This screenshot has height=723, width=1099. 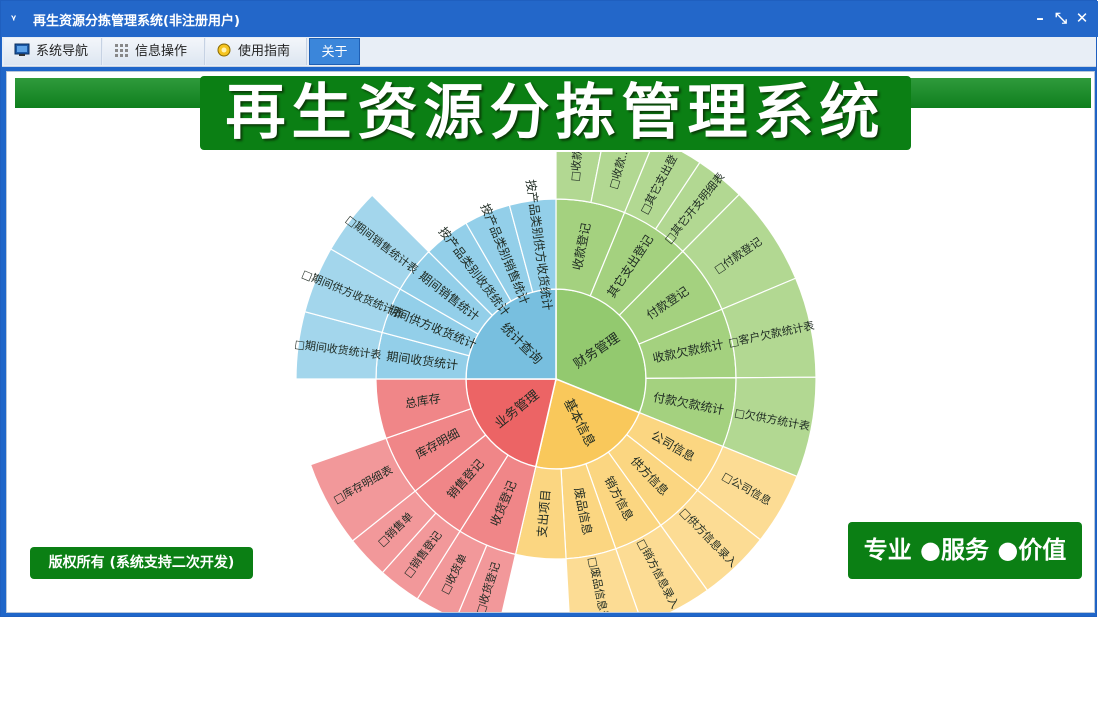 I want to click on help-bulb-icon, so click(x=224, y=48).